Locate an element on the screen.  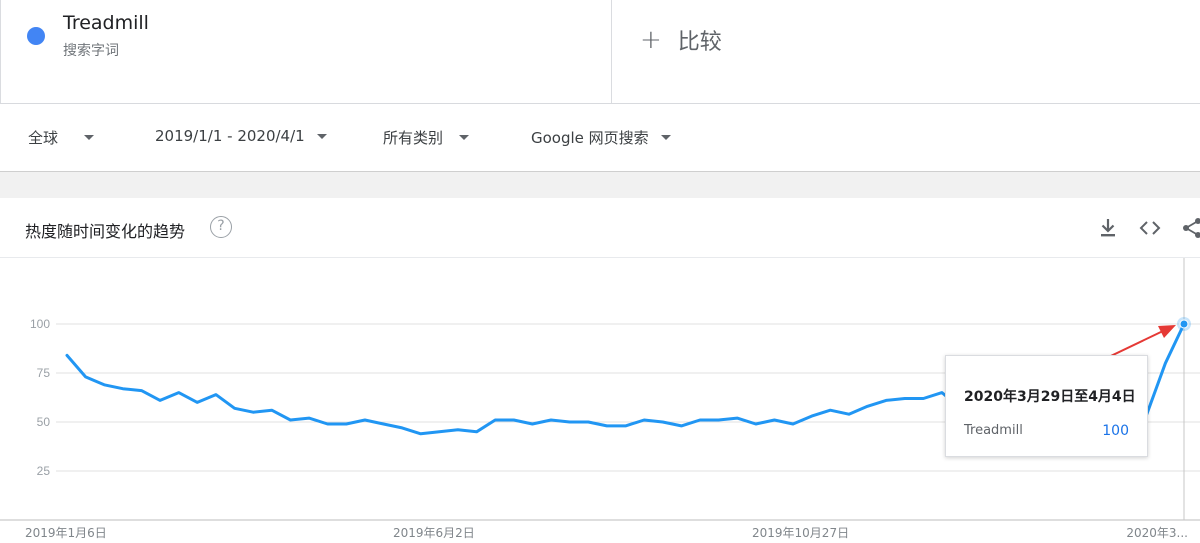
date-range-label: 2019/1/1 - 2020/4/1 is located at coordinates (230, 136).